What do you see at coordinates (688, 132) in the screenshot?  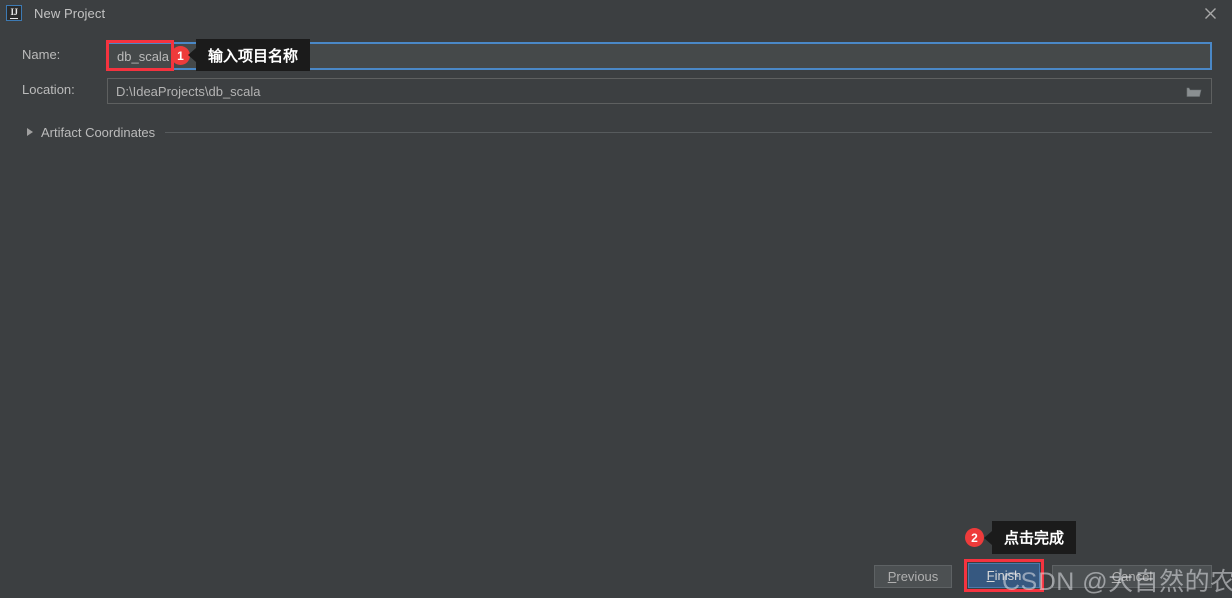 I see `section-divider` at bounding box center [688, 132].